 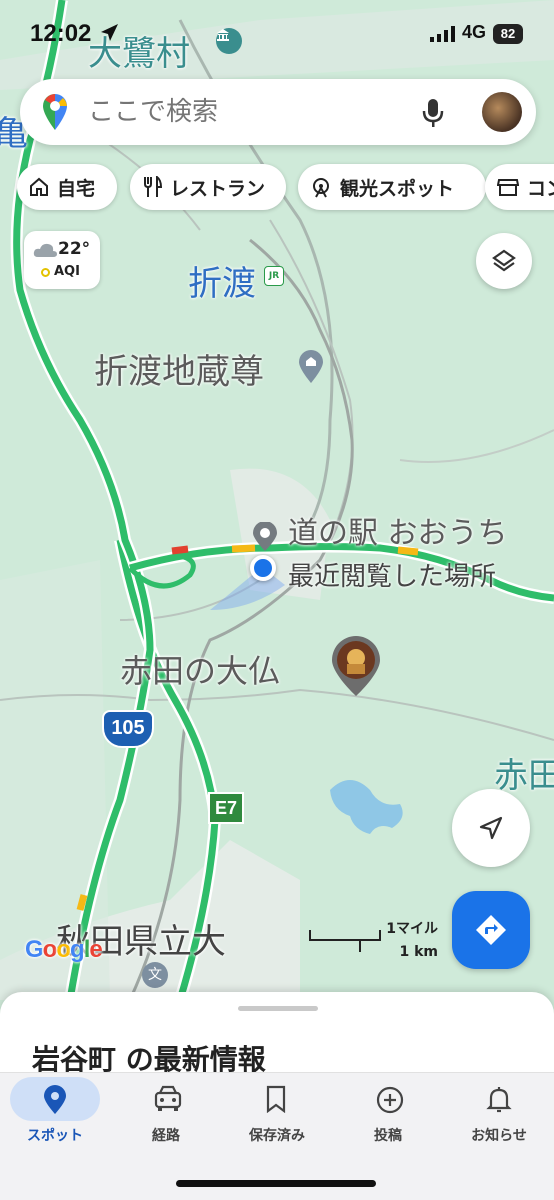 What do you see at coordinates (321, 188) in the screenshot?
I see `attraction-icon` at bounding box center [321, 188].